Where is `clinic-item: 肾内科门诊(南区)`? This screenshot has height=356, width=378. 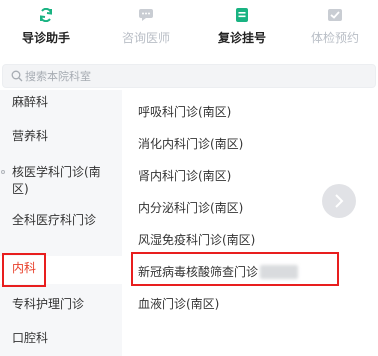
clinic-item: 肾内科门诊(南区) is located at coordinates (184, 176).